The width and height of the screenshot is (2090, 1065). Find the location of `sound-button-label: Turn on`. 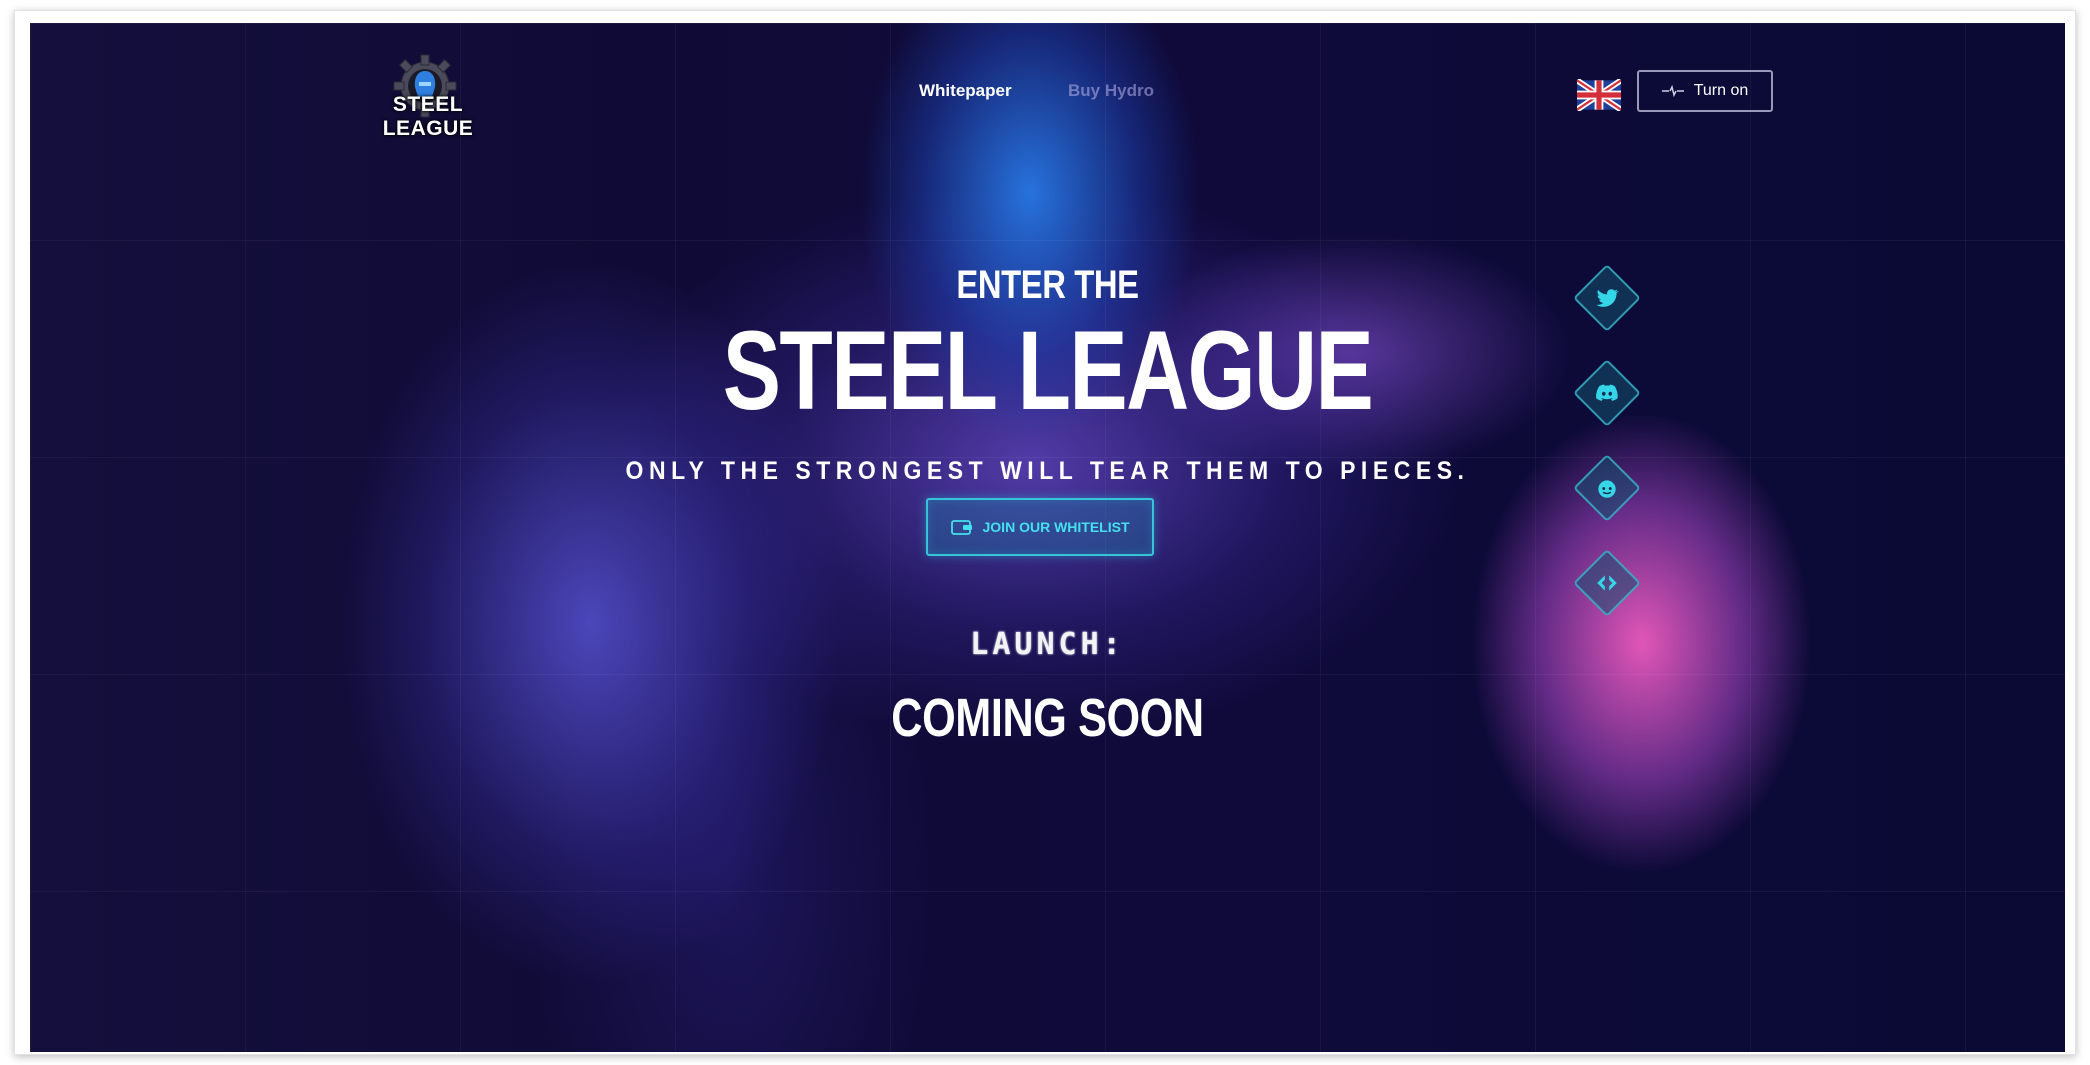

sound-button-label: Turn on is located at coordinates (1721, 90).